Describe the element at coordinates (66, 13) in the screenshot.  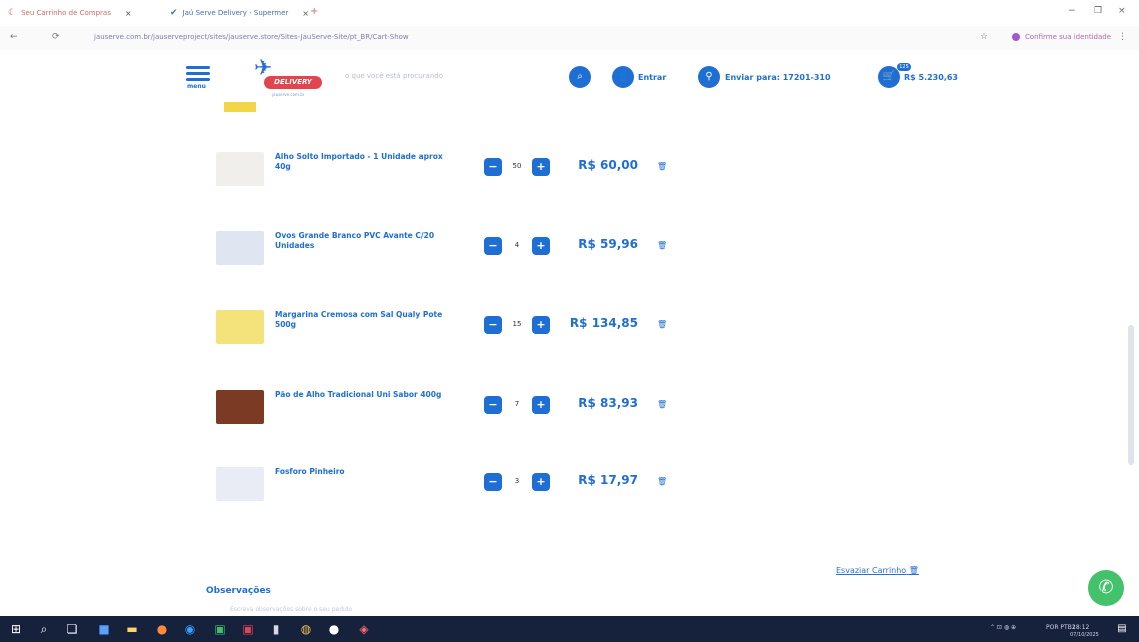
I see `tab-cart-label: Seu Carrinho de Compras` at that location.